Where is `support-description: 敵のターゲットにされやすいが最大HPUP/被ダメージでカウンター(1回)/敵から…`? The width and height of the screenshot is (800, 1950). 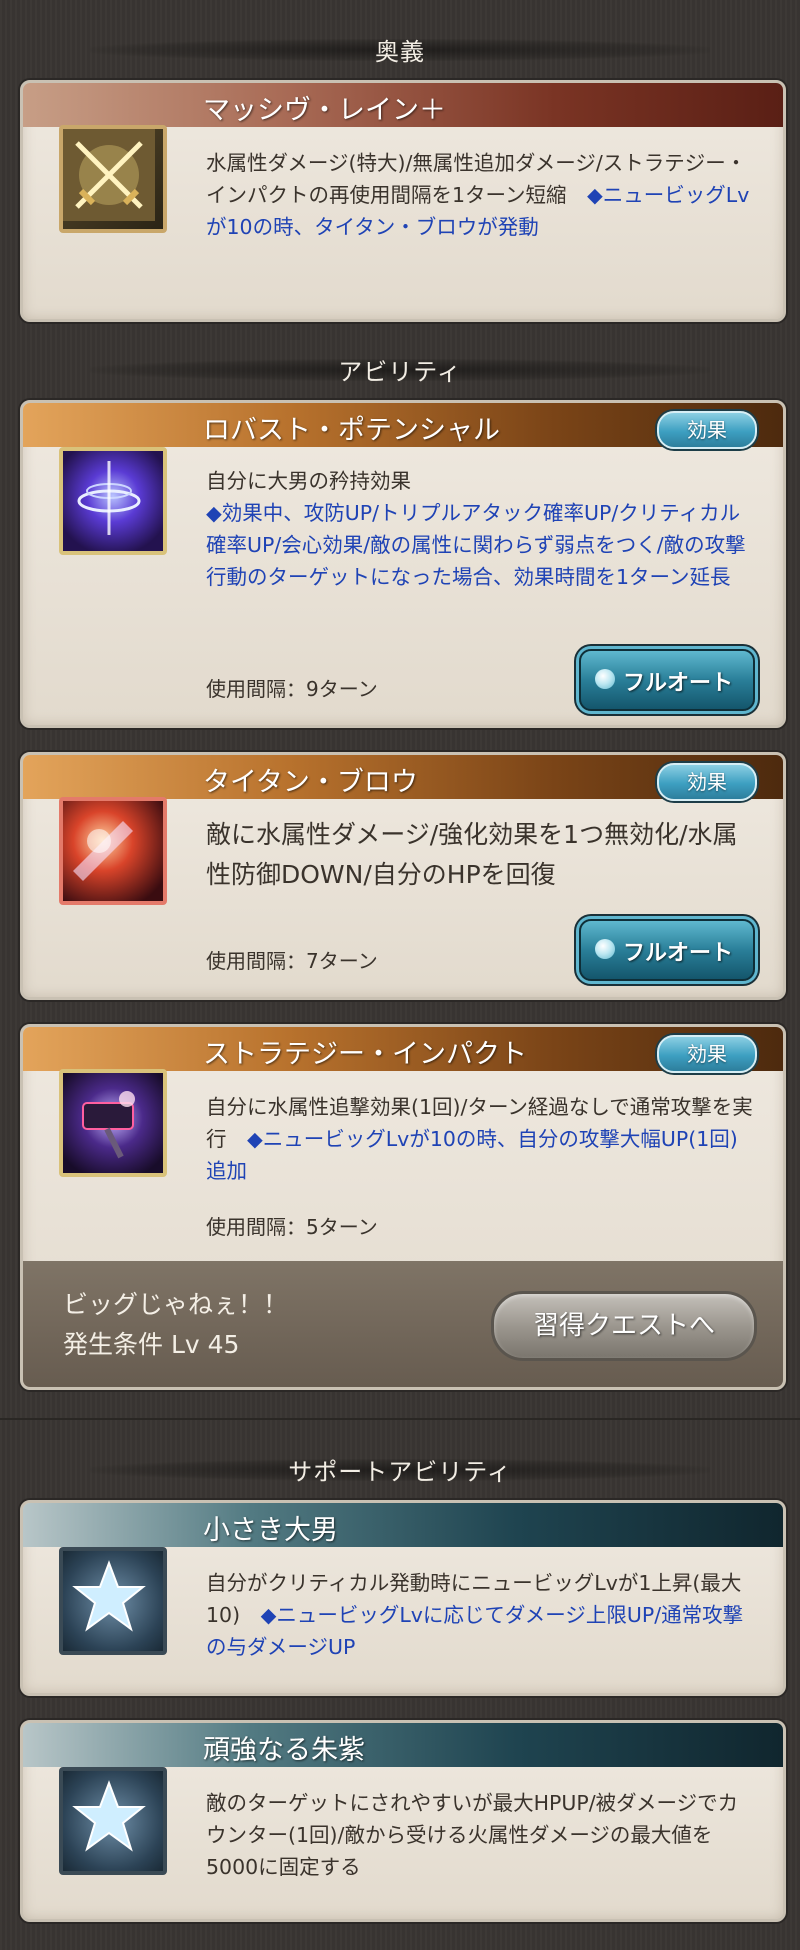
support-description: 敵のターゲットにされやすいが最大HPUP/被ダメージでカウンター(1回)/敵から… is located at coordinates (472, 1835).